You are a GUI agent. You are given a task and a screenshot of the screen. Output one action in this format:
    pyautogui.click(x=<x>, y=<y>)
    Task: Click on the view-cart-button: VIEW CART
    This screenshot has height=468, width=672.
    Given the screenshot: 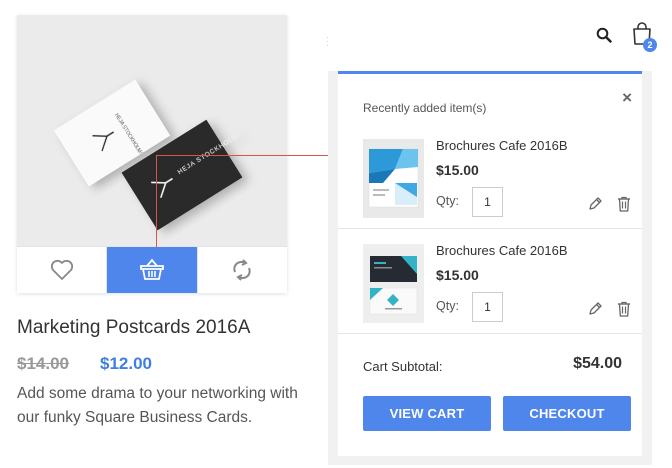 What is the action you would take?
    pyautogui.click(x=427, y=413)
    